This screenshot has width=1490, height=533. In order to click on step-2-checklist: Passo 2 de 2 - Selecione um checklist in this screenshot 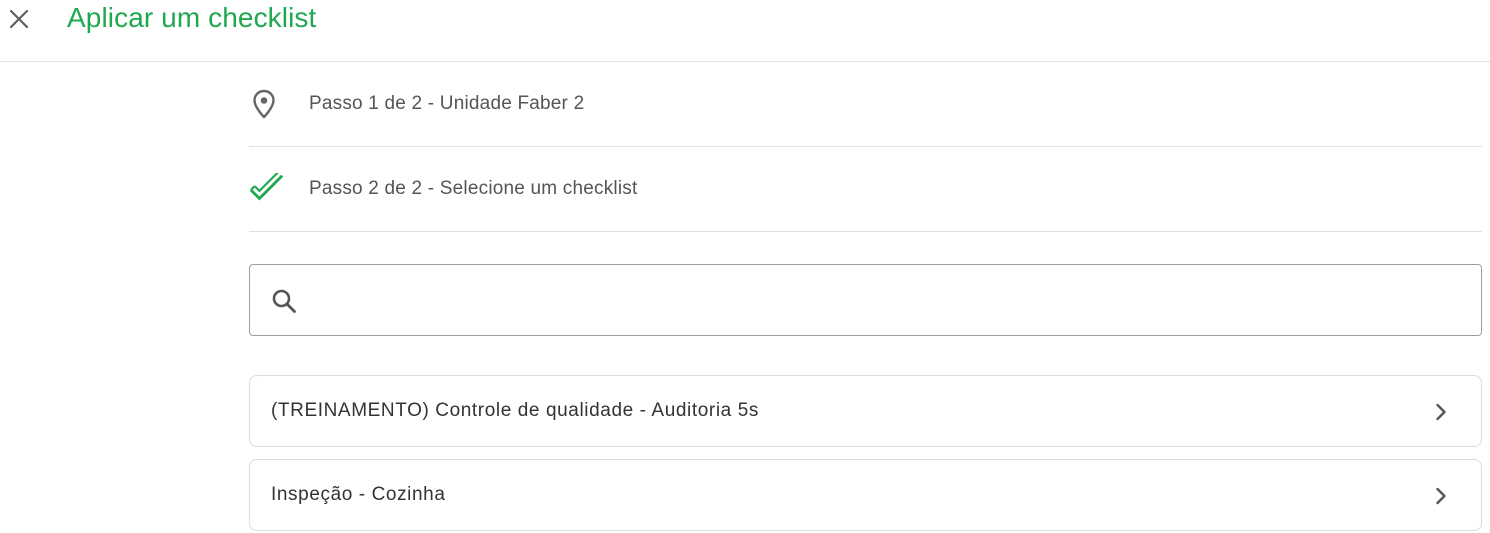, I will do `click(865, 189)`.